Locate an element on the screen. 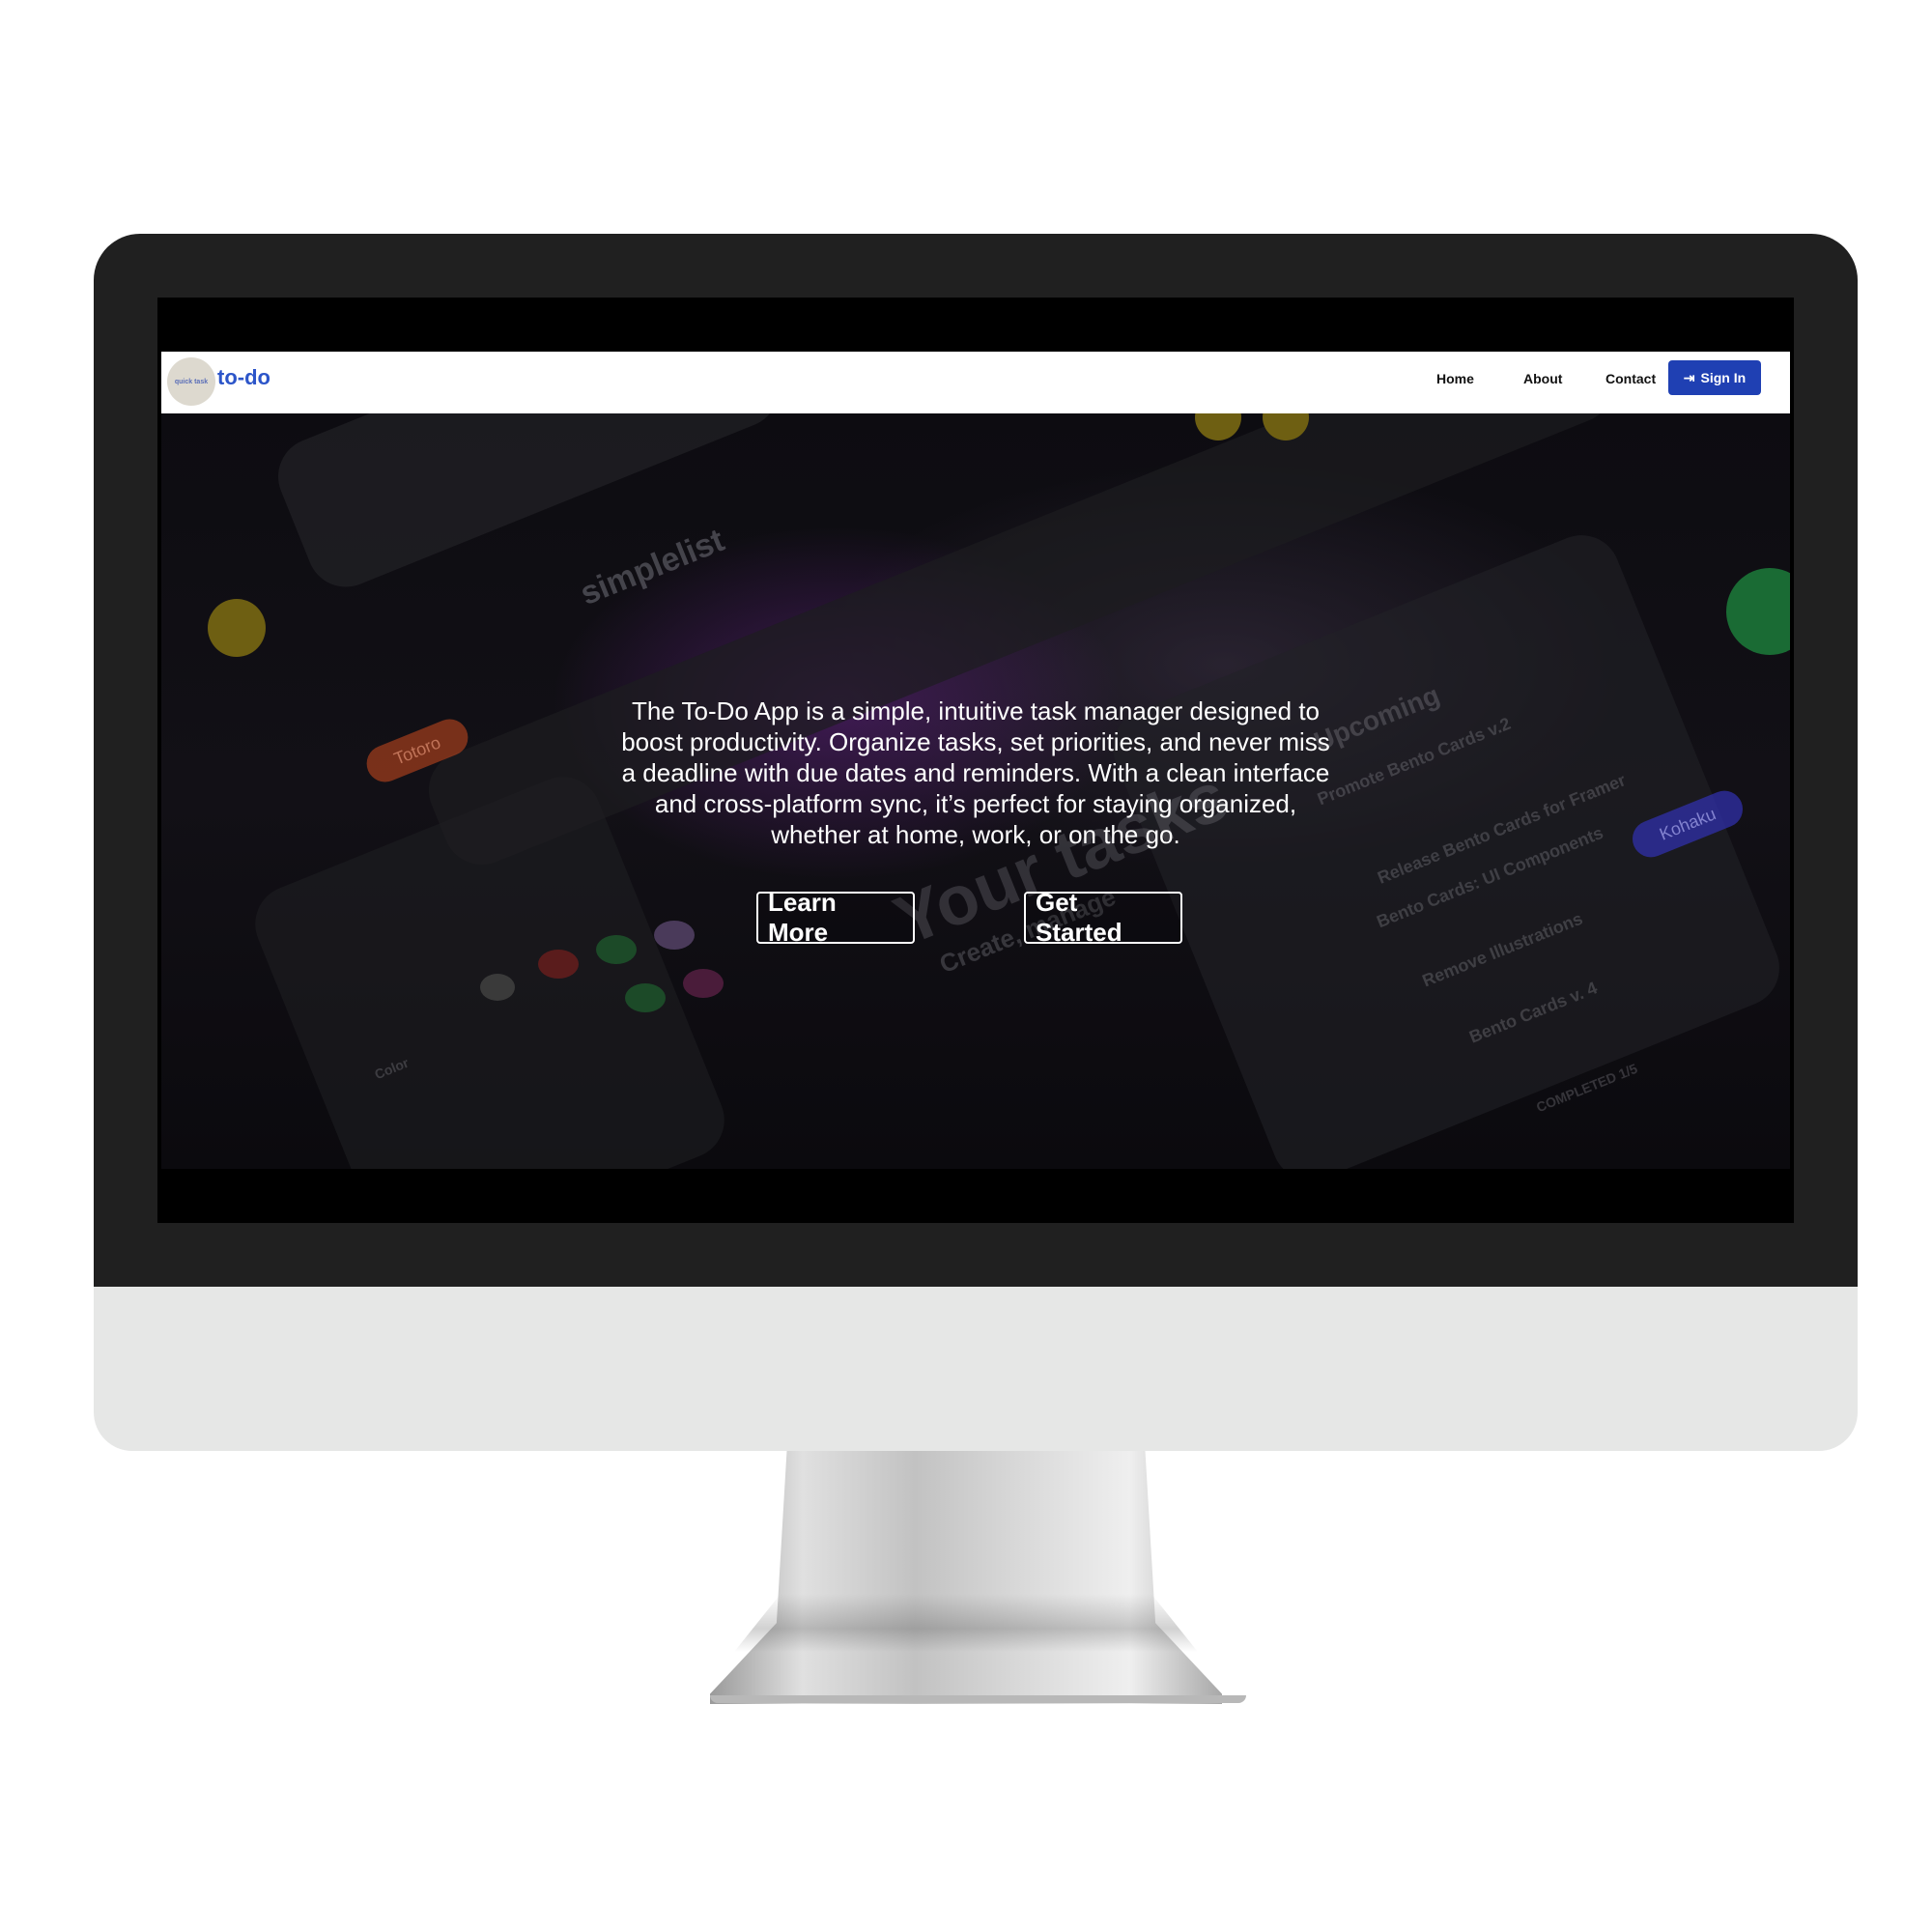 The image size is (1932, 1932). logo-text: quick task is located at coordinates (191, 381).